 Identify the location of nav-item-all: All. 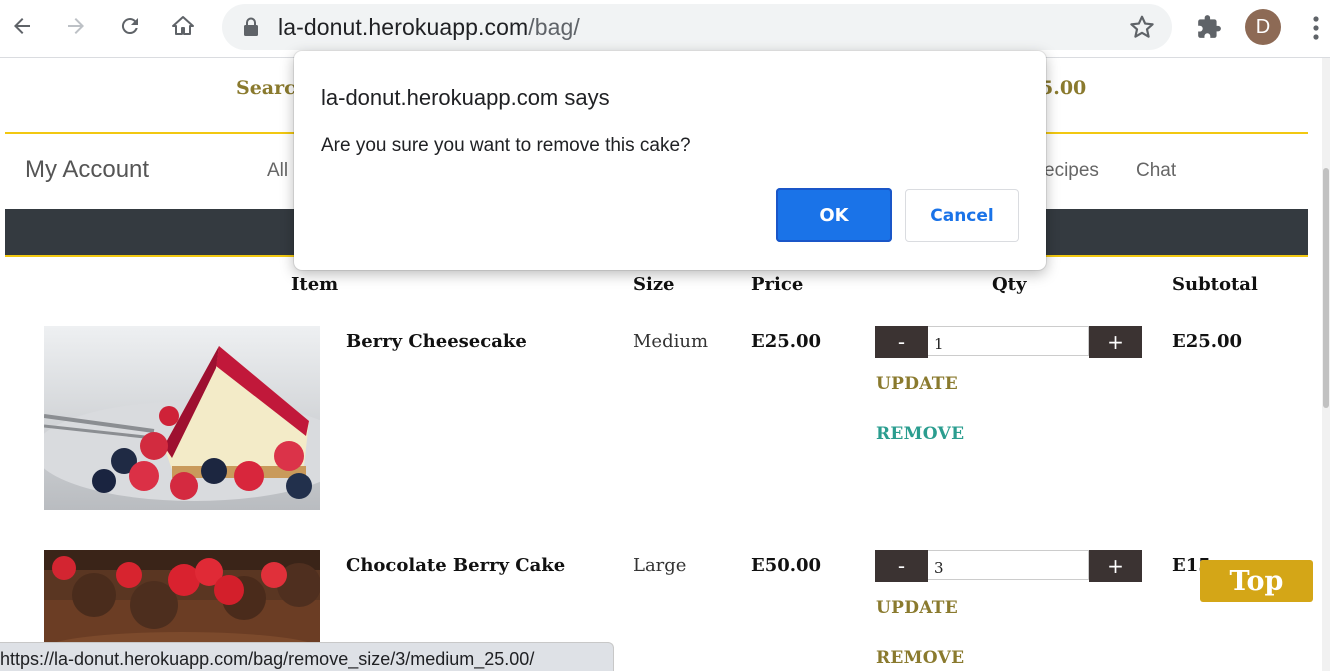
(277, 171).